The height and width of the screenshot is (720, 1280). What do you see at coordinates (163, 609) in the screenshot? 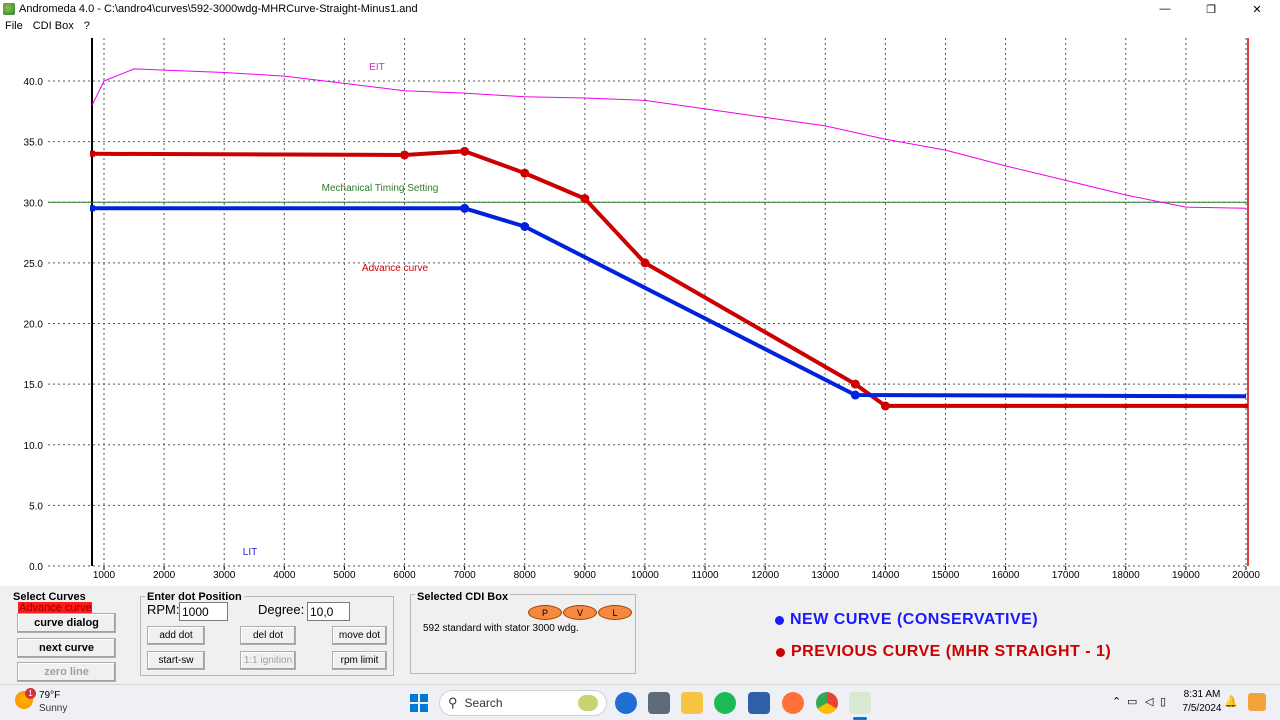
I see `rpm-label: RPM:` at bounding box center [163, 609].